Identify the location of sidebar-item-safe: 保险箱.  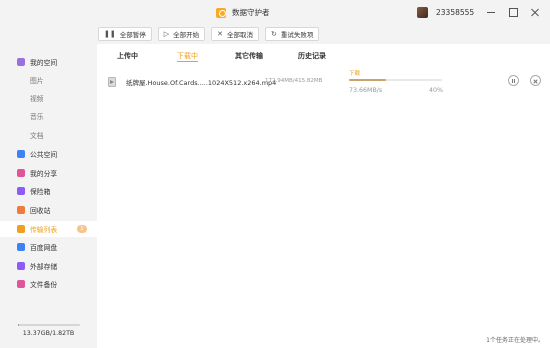
(48, 191).